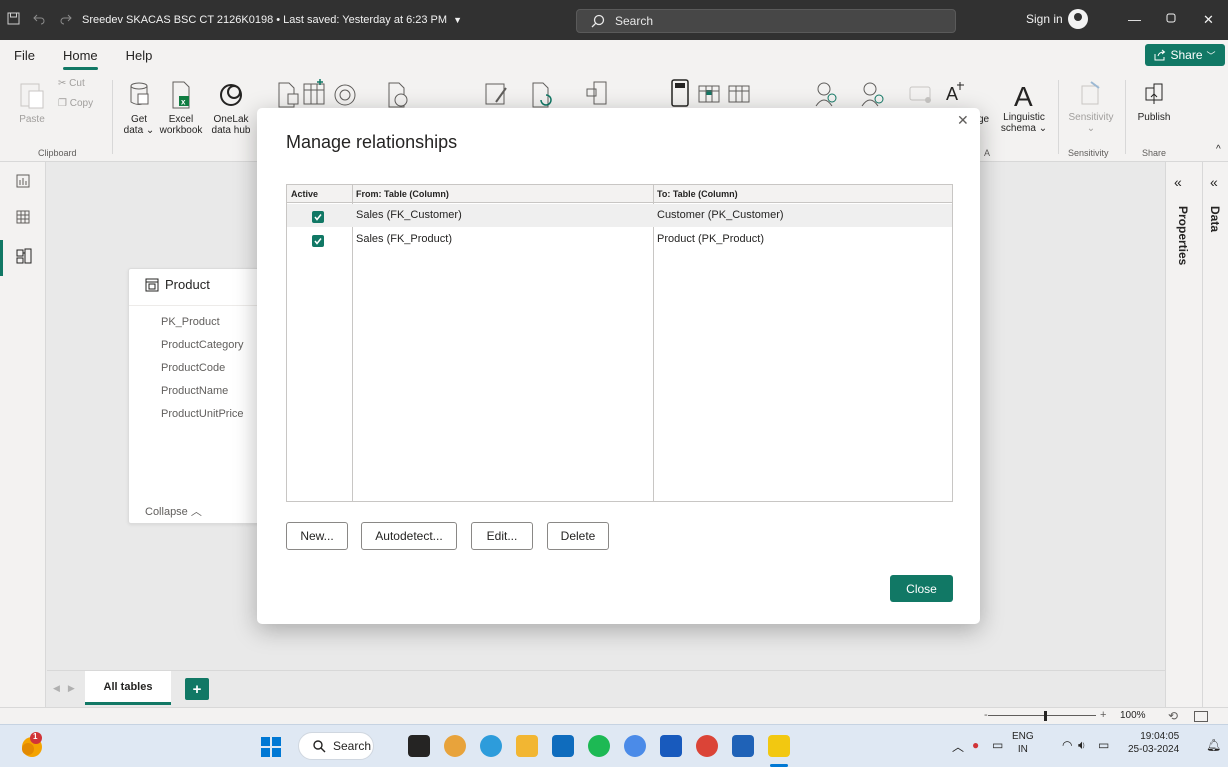 The height and width of the screenshot is (767, 1228). Describe the element at coordinates (173, 511) in the screenshot. I see `collapse-link: Collapse ︿` at that location.